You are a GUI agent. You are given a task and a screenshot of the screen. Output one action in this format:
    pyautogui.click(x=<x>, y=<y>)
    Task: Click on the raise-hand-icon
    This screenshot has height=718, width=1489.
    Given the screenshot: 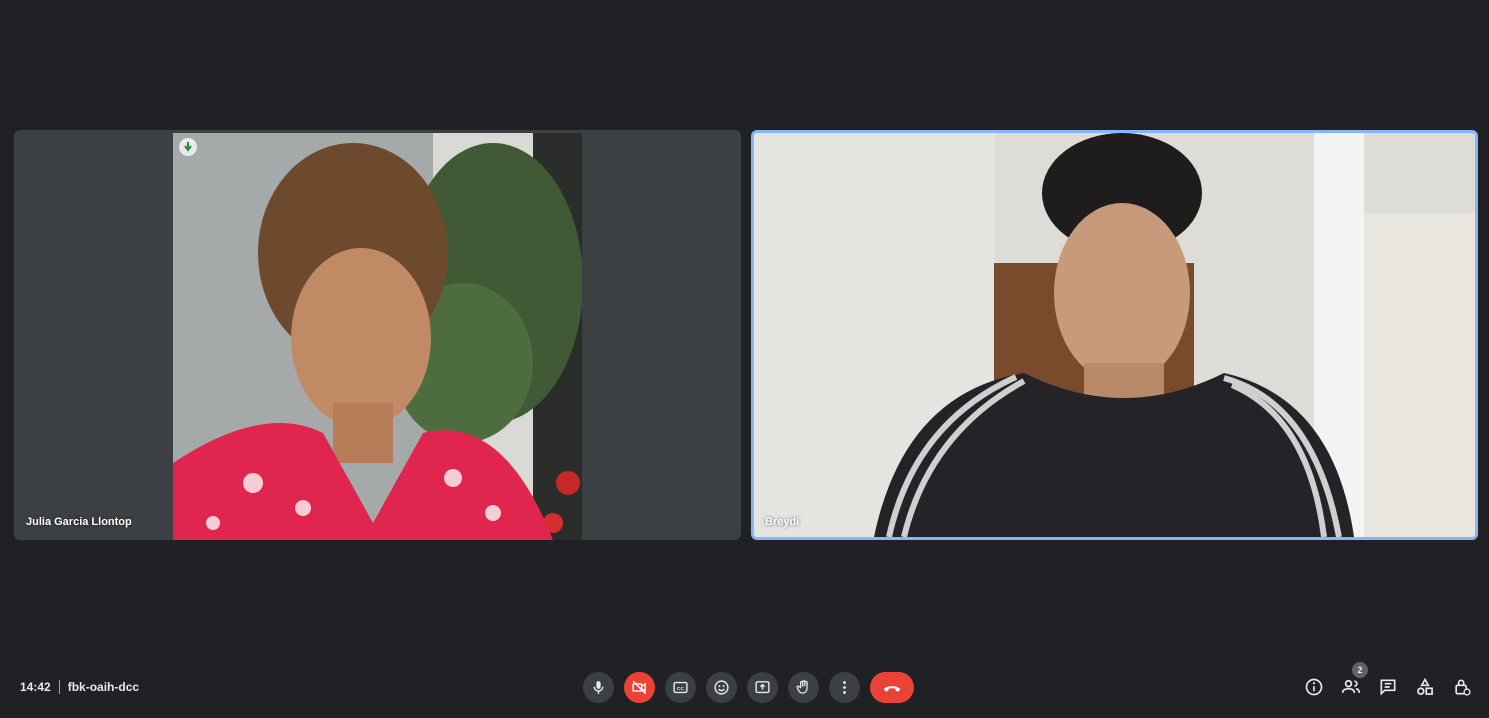 What is the action you would take?
    pyautogui.click(x=802, y=687)
    